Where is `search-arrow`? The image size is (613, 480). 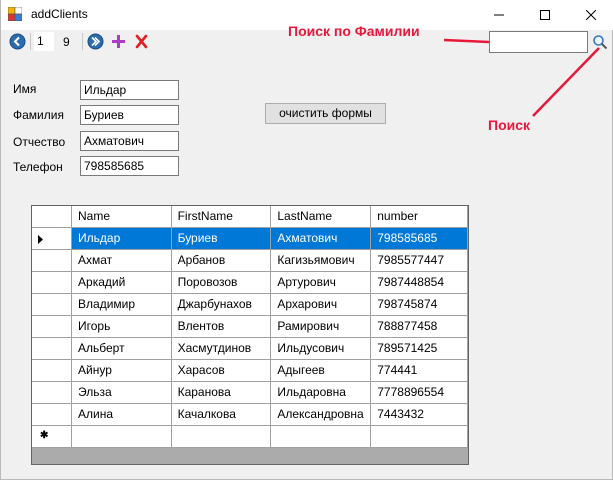 search-arrow is located at coordinates (566, 82).